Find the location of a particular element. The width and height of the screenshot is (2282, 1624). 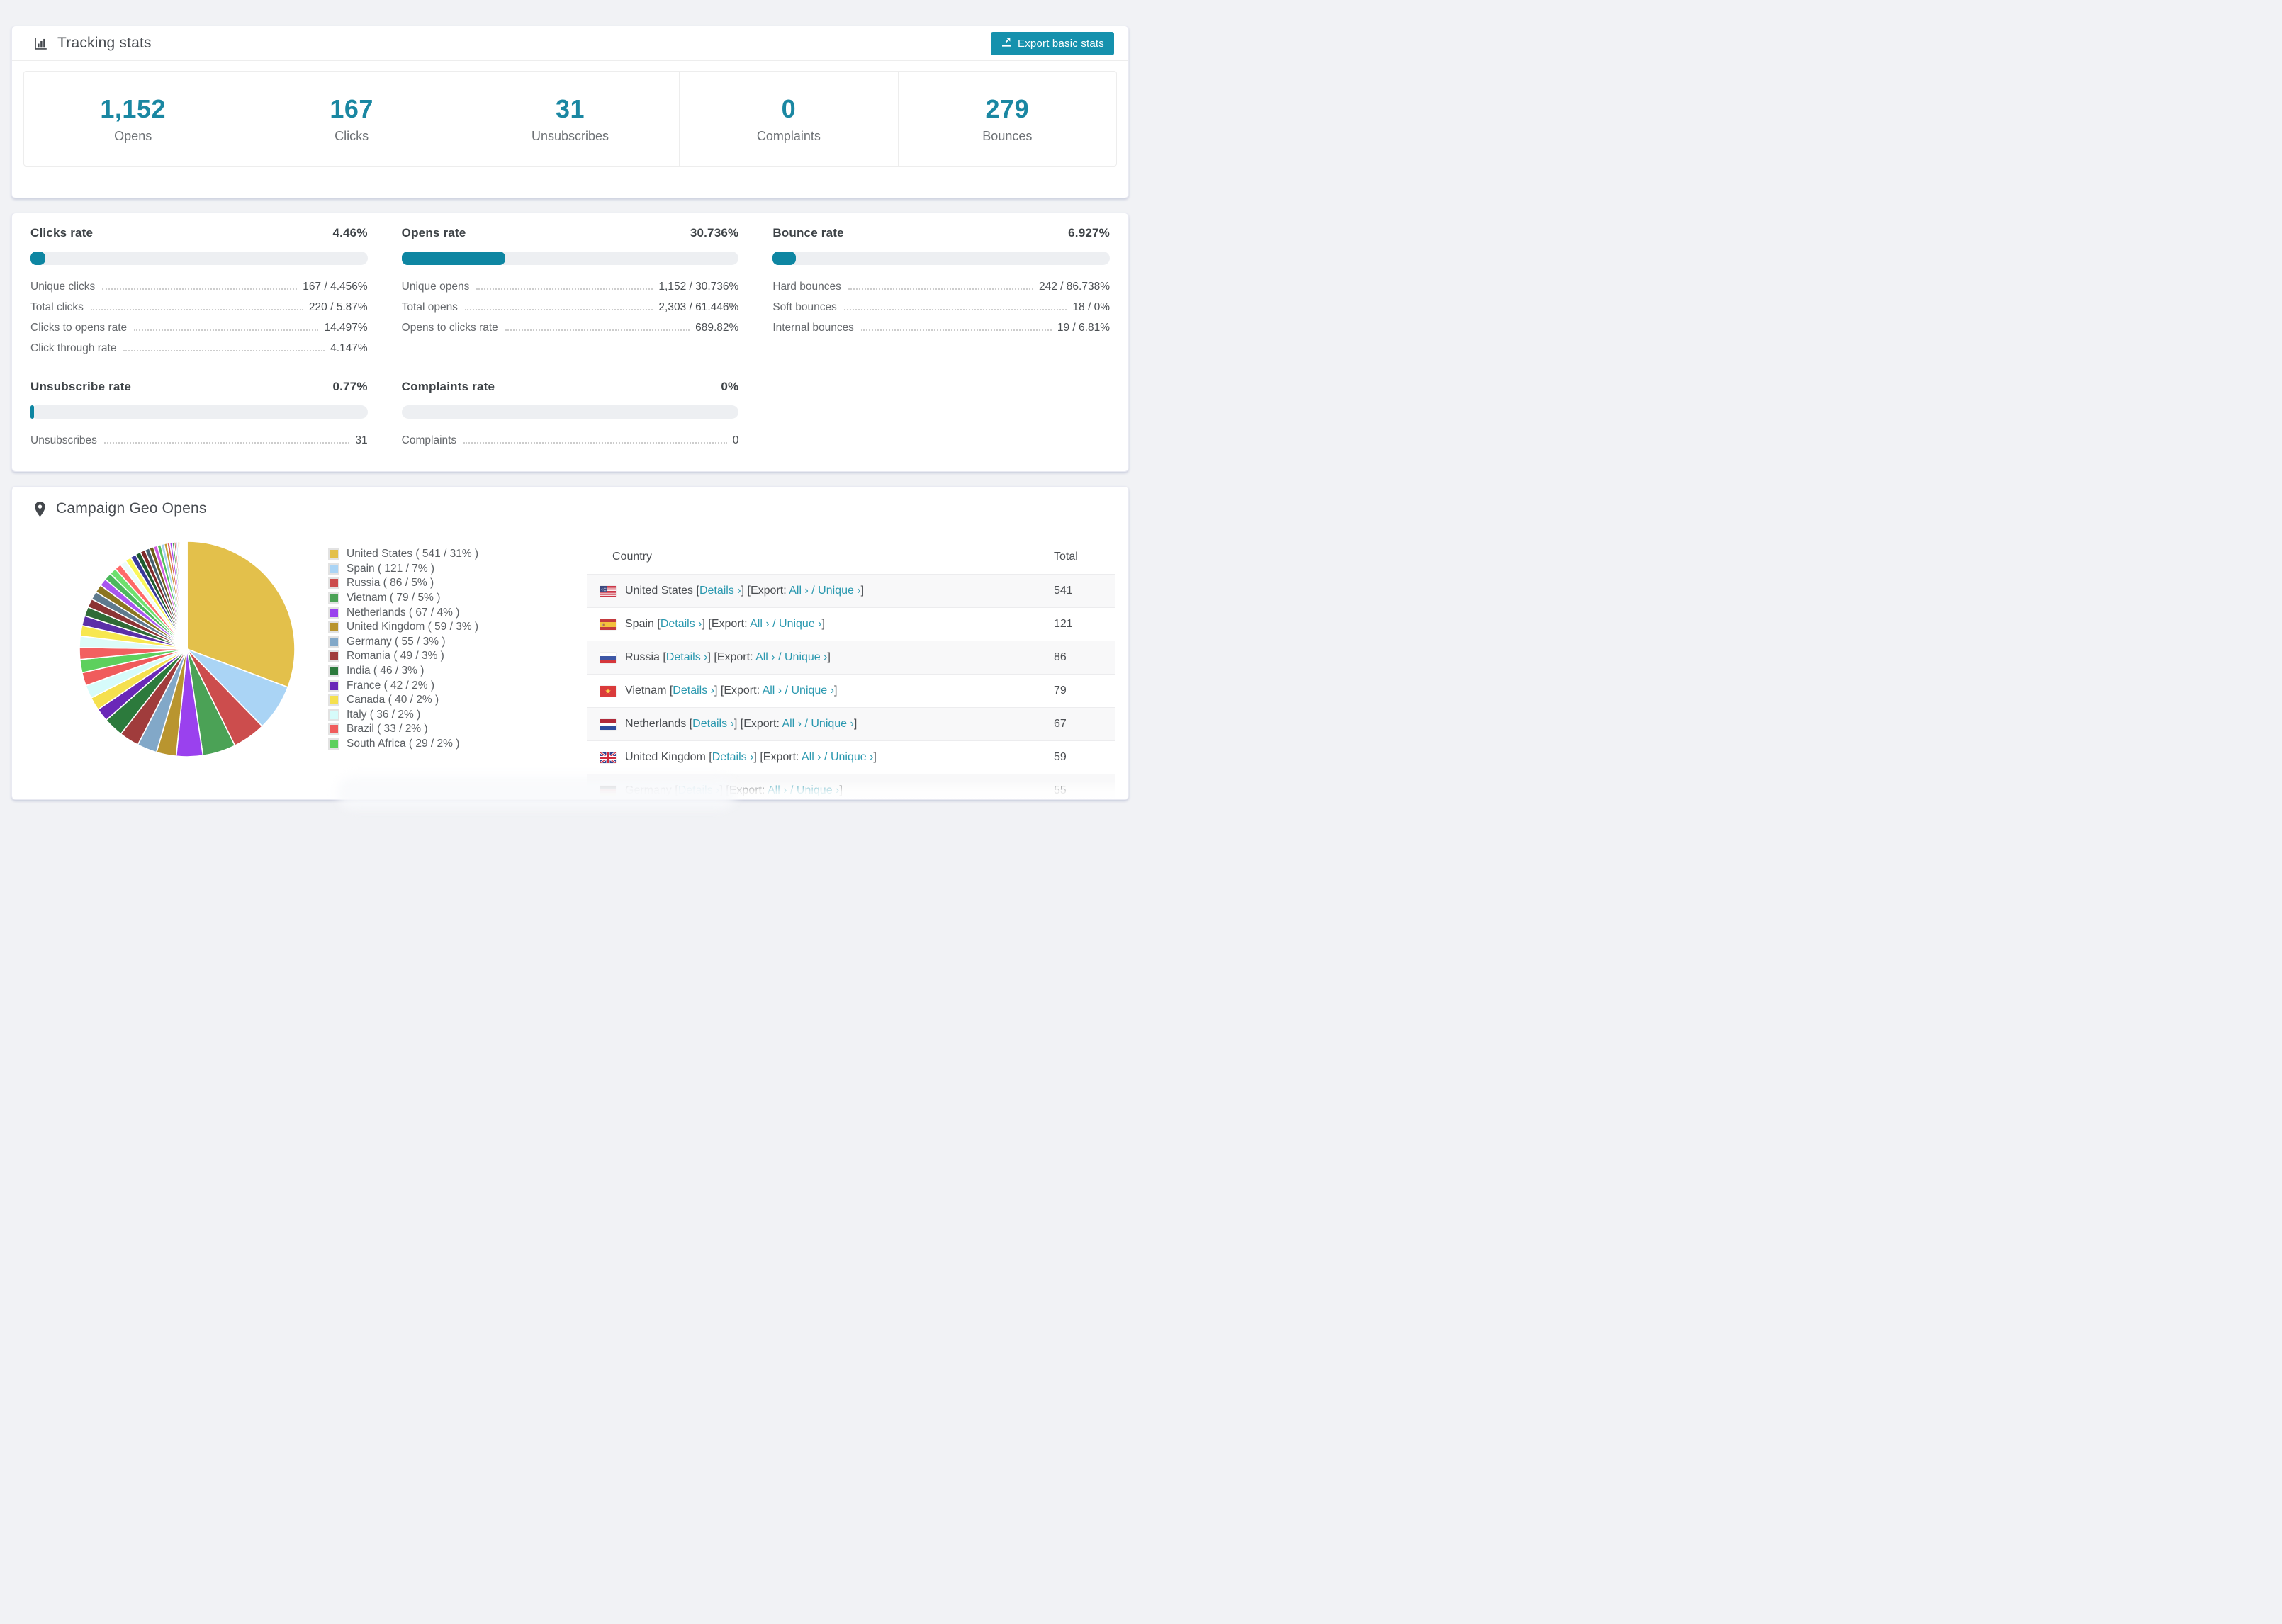

legend-label: United States ( 541 / 31% ) is located at coordinates (413, 554).